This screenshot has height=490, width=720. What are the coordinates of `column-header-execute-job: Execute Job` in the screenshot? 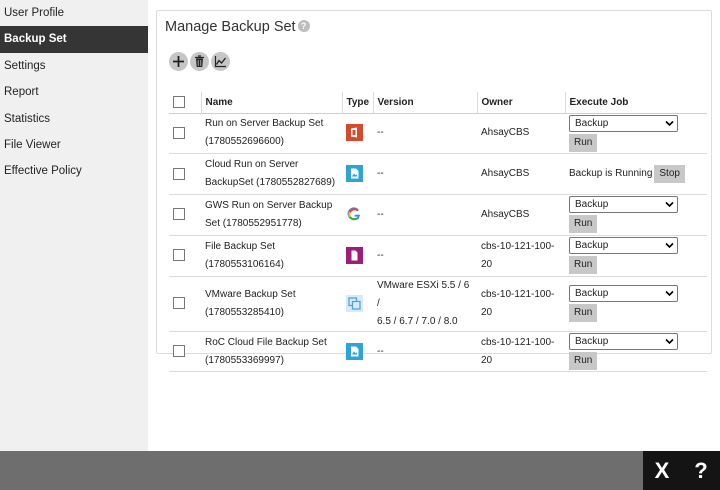 It's located at (635, 103).